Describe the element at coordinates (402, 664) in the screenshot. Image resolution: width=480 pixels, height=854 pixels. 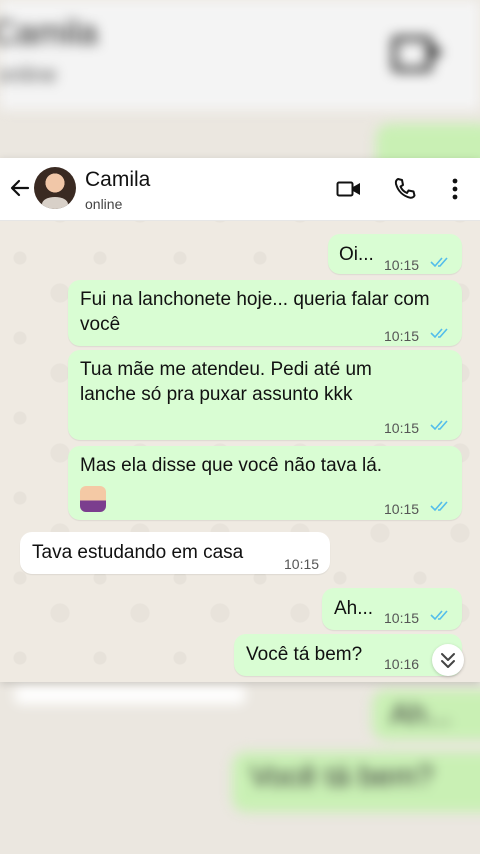
I see `message-time: 10:16` at that location.